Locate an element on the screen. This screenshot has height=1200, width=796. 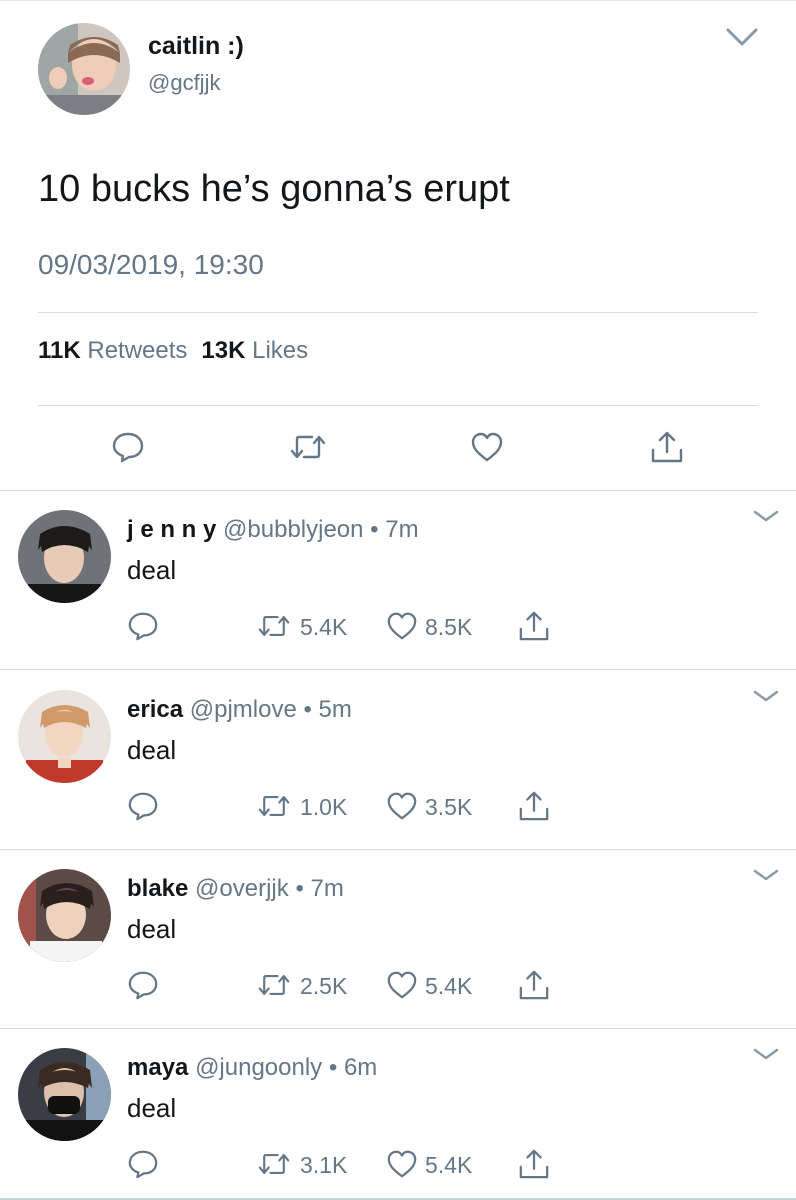
likes-count: 13K is located at coordinates (223, 350).